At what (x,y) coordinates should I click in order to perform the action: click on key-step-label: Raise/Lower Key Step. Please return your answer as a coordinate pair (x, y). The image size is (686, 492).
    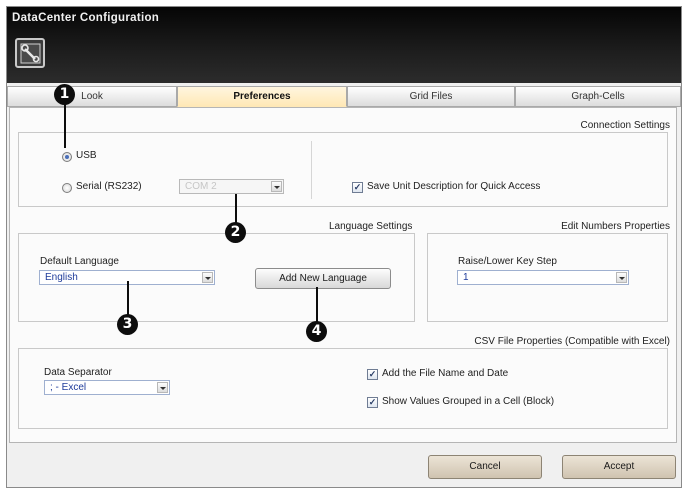
    Looking at the image, I should click on (507, 261).